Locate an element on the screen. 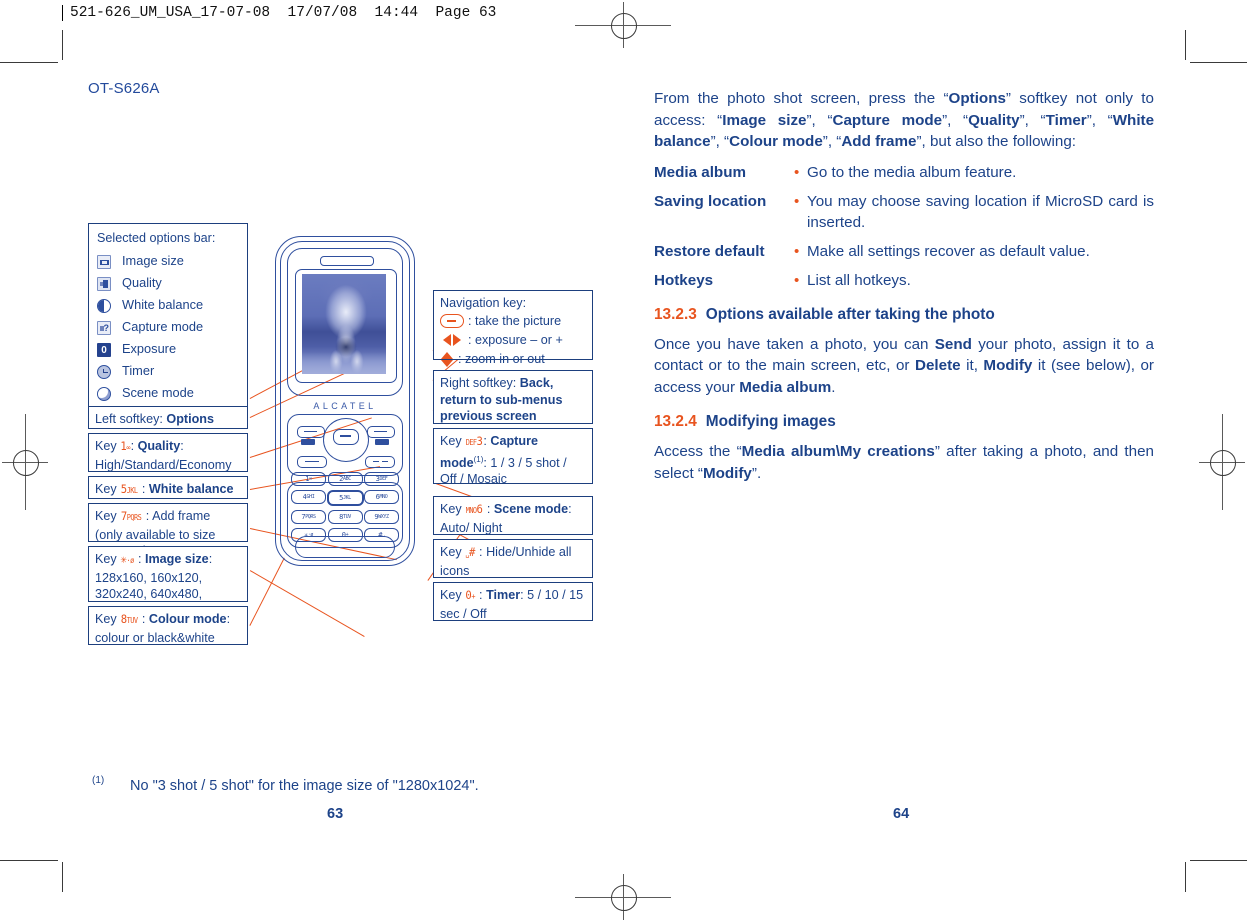 The image size is (1247, 922). callout-bold: Timer is located at coordinates (503, 595).